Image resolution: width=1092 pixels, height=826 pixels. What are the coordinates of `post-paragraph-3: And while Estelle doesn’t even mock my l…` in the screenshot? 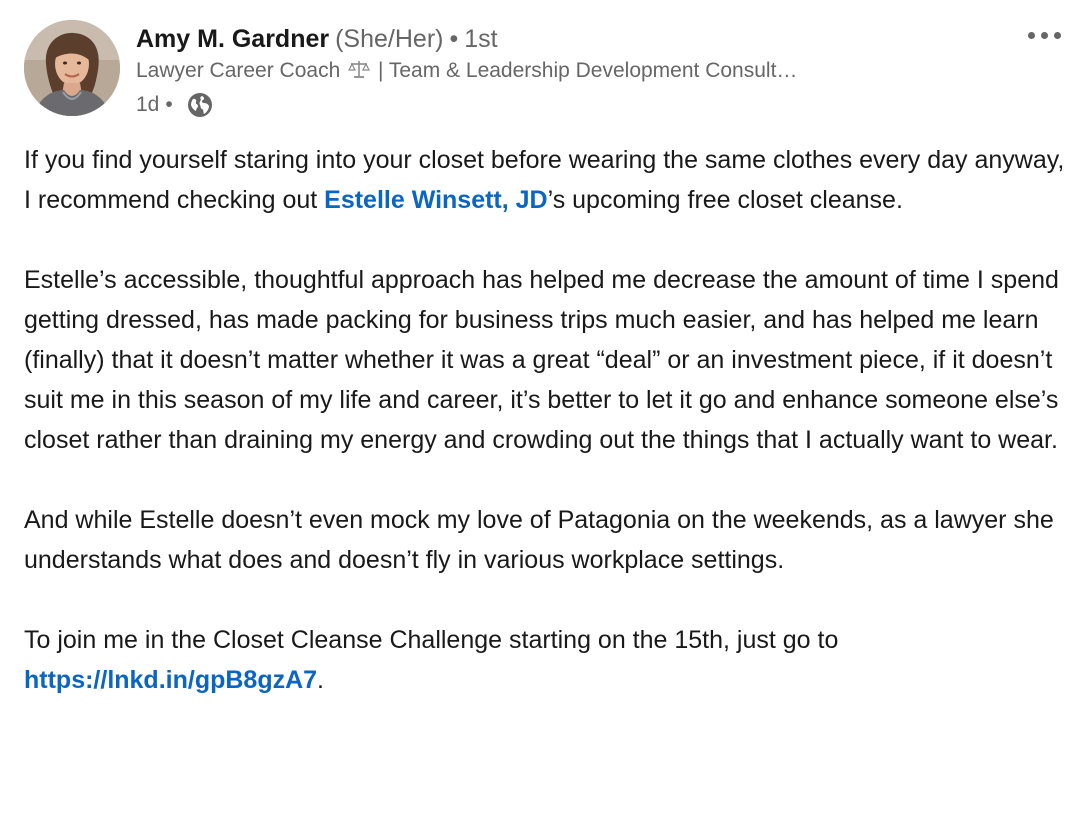 It's located at (539, 540).